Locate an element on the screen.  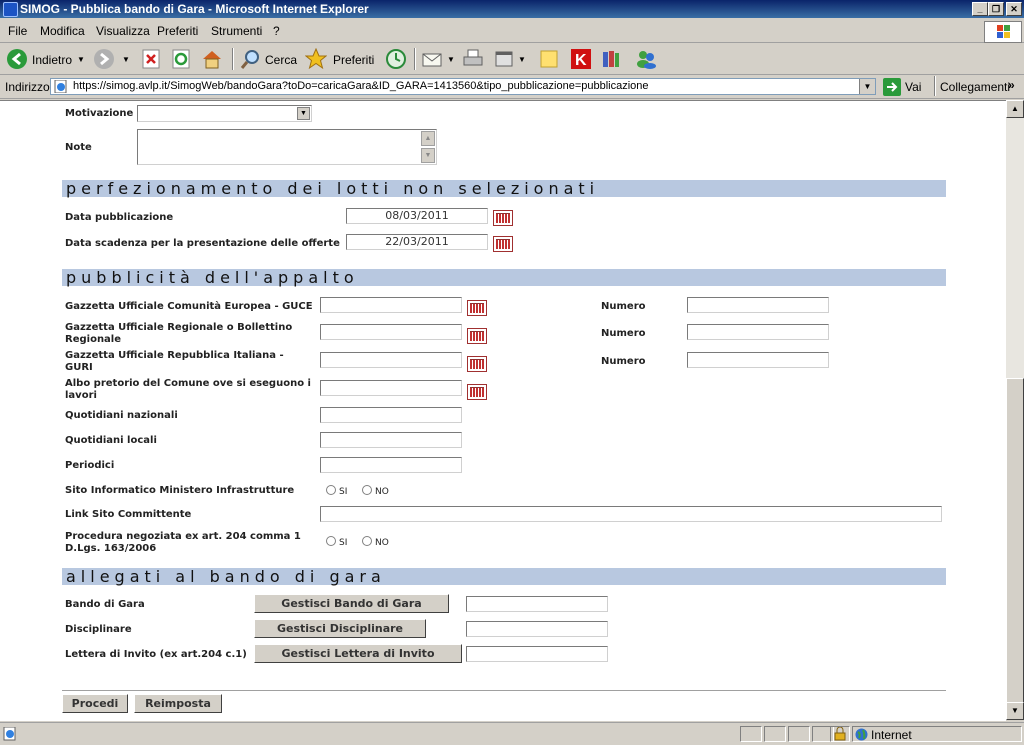
note-textarea: ▲ ▼ is located at coordinates (287, 147).